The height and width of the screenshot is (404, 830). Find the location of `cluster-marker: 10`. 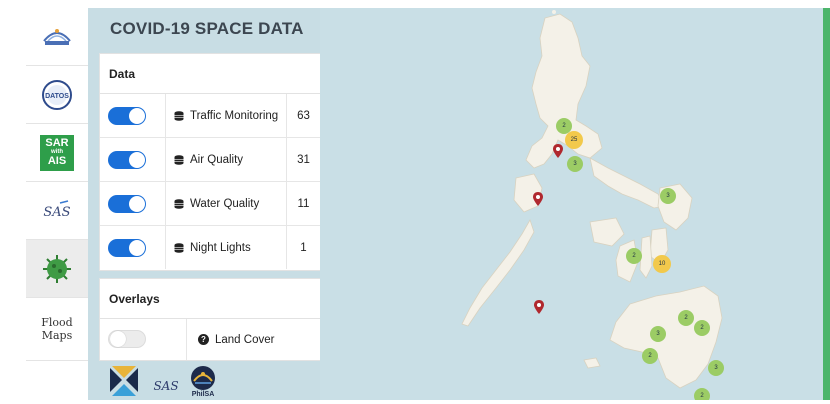

cluster-marker: 10 is located at coordinates (662, 264).